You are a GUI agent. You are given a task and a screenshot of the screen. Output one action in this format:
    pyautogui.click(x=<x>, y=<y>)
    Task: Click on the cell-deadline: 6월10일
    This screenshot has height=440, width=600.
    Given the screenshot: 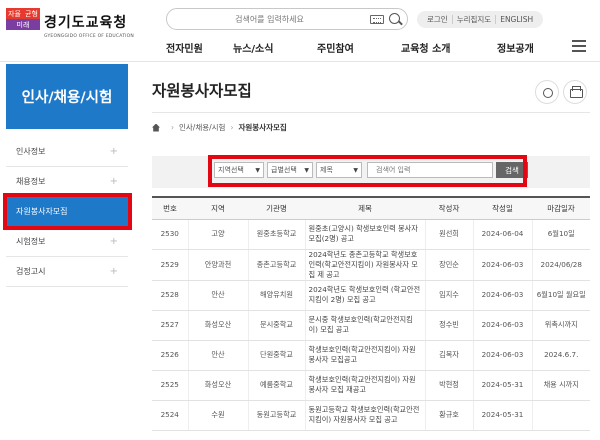 What is the action you would take?
    pyautogui.click(x=561, y=234)
    